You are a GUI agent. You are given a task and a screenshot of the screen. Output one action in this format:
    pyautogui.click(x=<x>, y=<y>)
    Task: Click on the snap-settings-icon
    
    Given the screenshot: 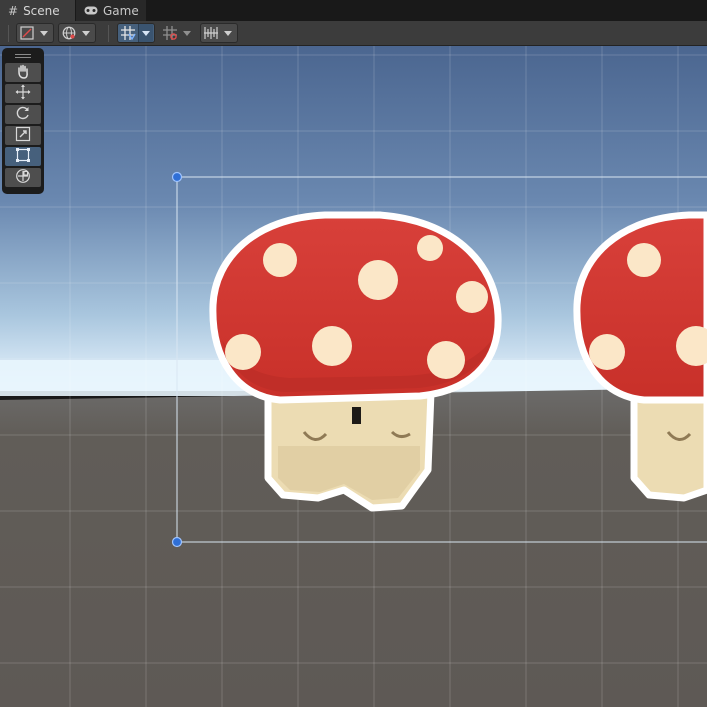 What is the action you would take?
    pyautogui.click(x=211, y=33)
    